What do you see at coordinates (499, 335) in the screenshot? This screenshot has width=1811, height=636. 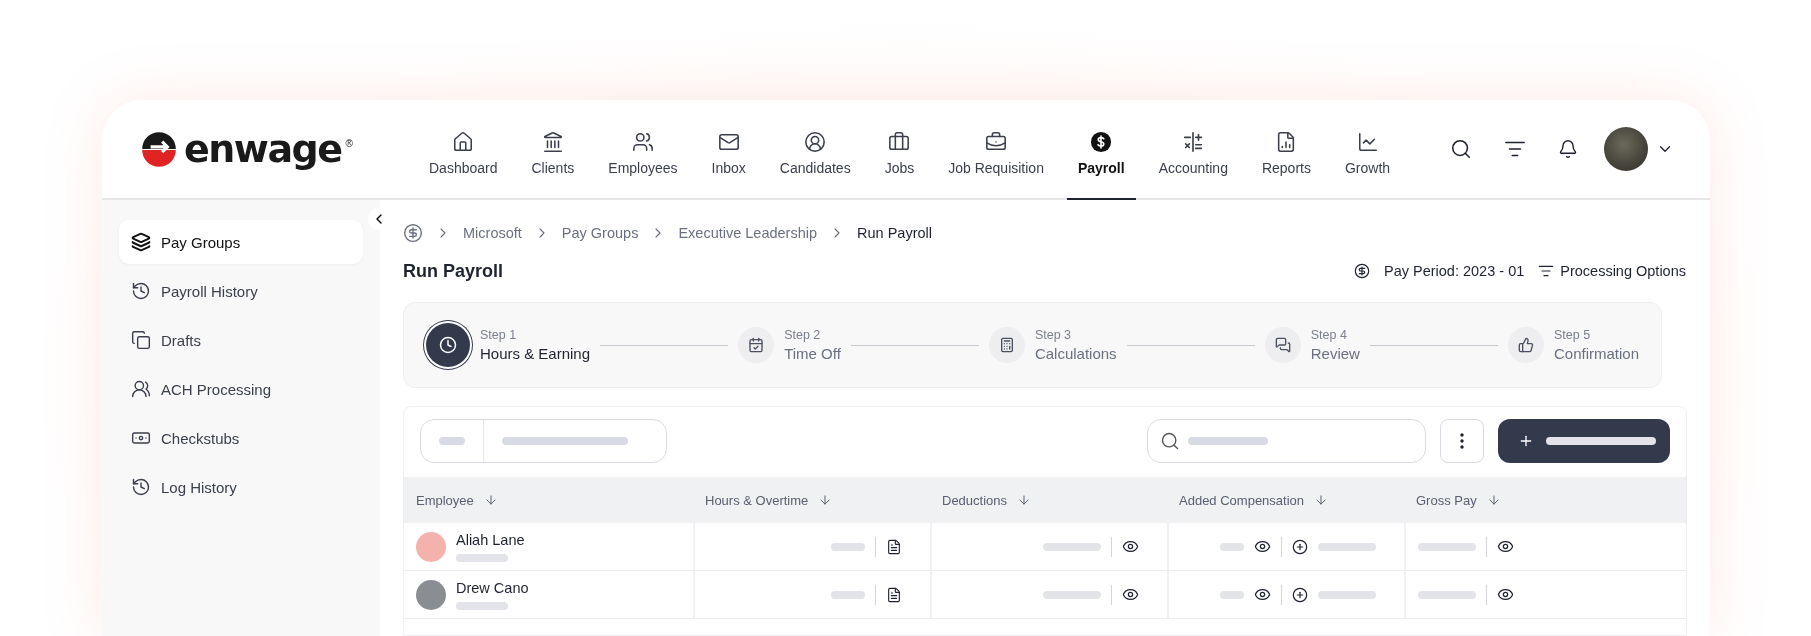 I see `step-number: Step 1` at bounding box center [499, 335].